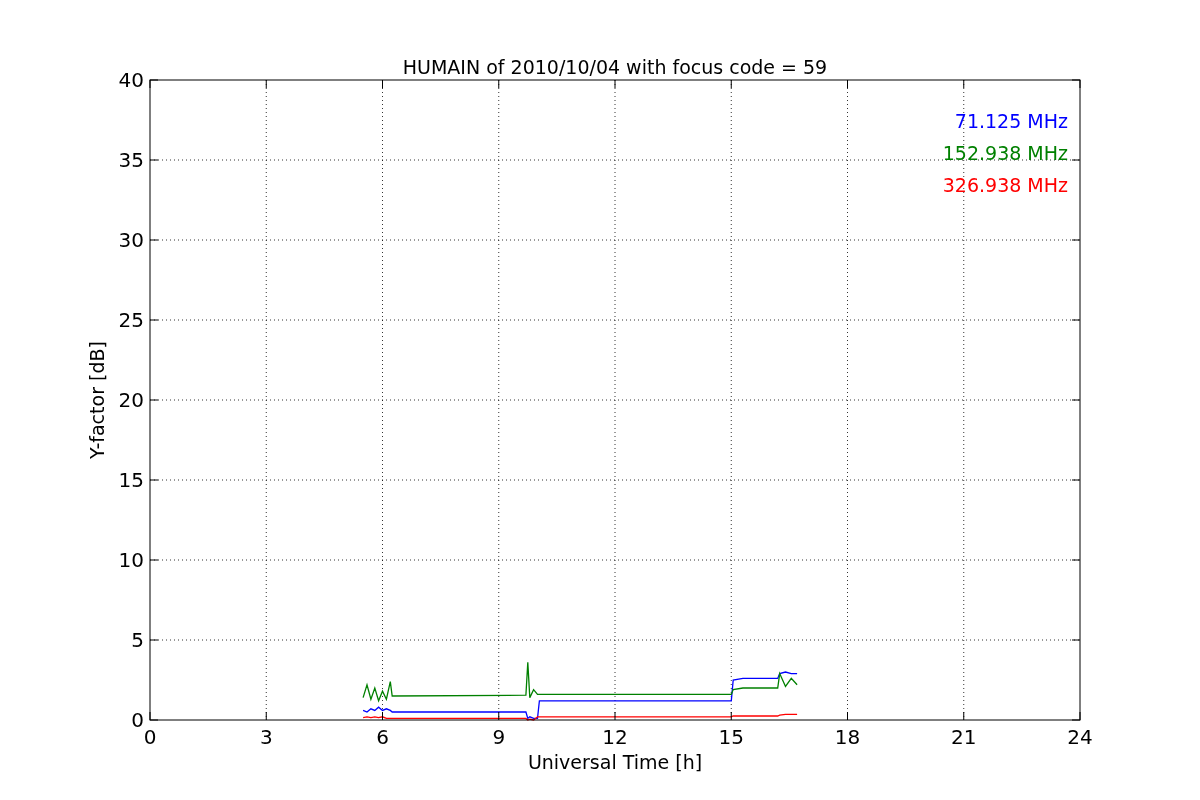 Image resolution: width=1200 pixels, height=800 pixels. I want to click on tick-label: 24, so click(1080, 737).